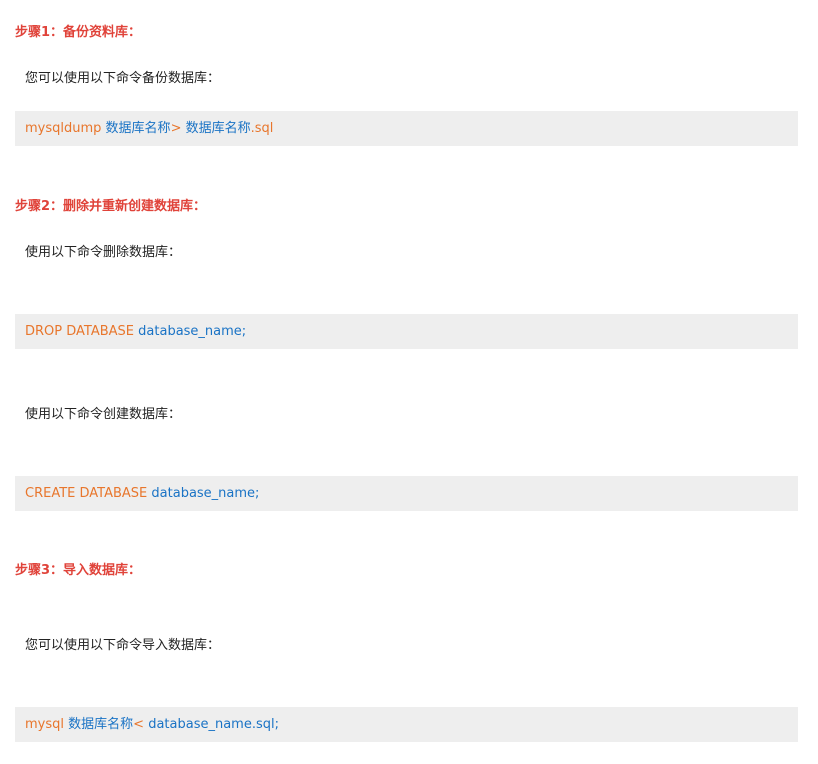 The image size is (818, 764). Describe the element at coordinates (123, 78) in the screenshot. I see `step-1-text: 您可以使用以下命令备份数据库：` at that location.